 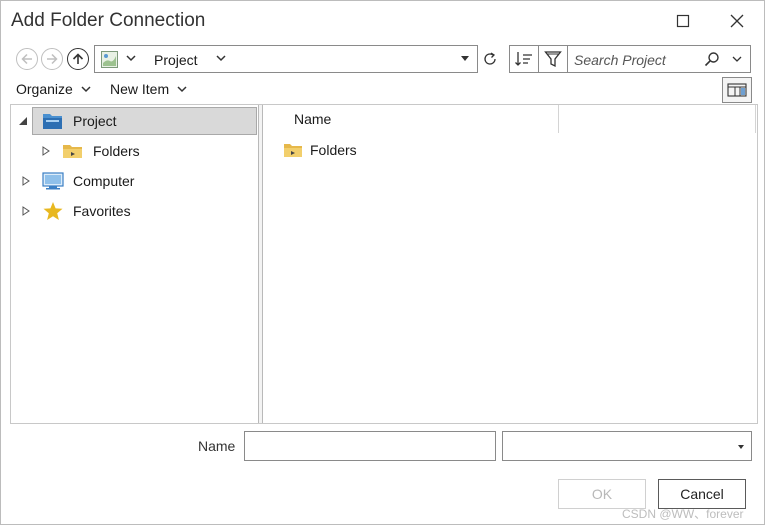 What do you see at coordinates (217, 446) in the screenshot?
I see `name-label: Name` at bounding box center [217, 446].